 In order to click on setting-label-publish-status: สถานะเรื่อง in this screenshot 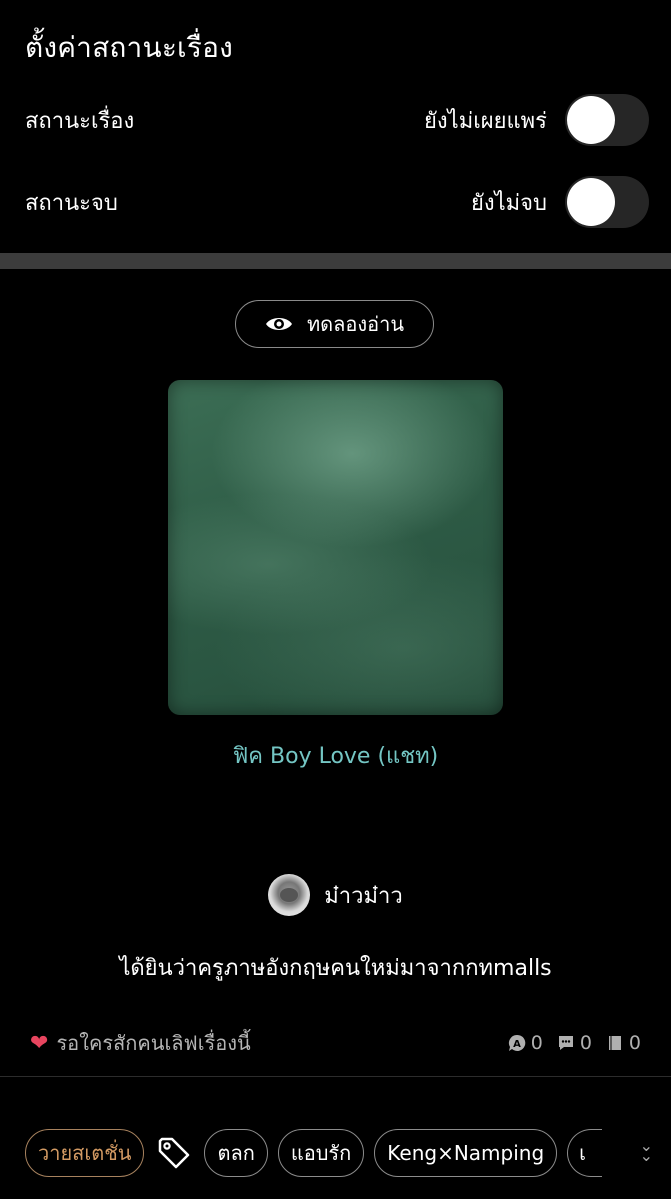, I will do `click(80, 121)`.